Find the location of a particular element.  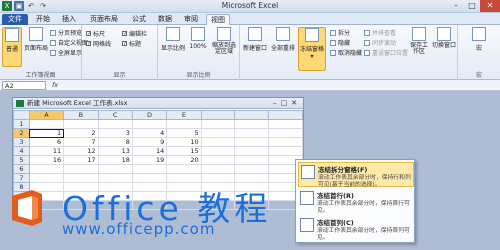

column-header: A is located at coordinates (46, 115).